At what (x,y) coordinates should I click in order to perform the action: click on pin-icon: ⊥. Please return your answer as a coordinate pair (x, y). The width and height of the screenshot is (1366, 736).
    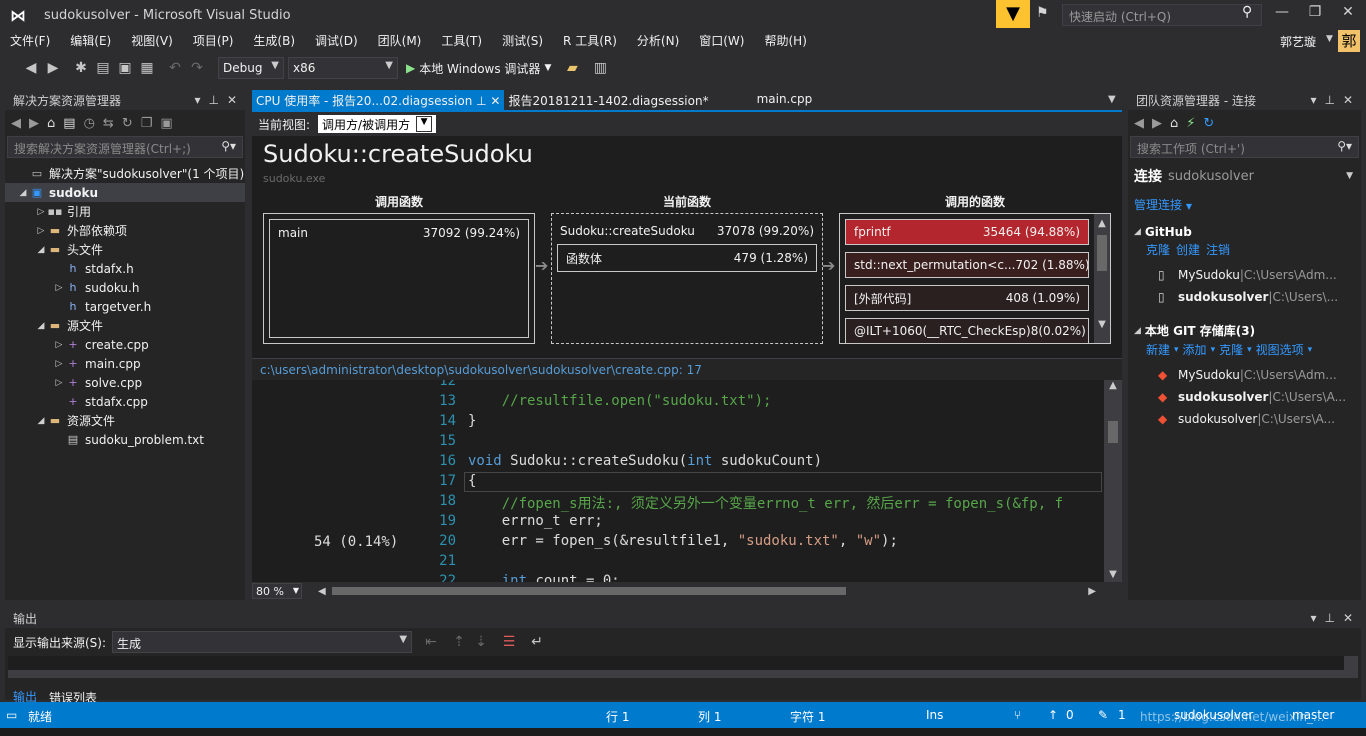
    Looking at the image, I should click on (1329, 618).